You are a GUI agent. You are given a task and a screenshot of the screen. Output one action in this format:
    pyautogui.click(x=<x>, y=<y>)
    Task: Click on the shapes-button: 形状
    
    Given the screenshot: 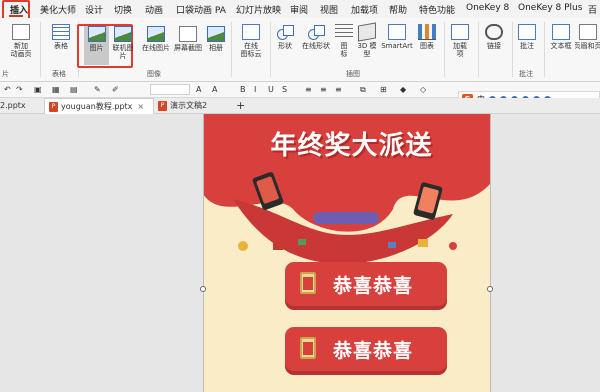 What is the action you would take?
    pyautogui.click(x=285, y=37)
    